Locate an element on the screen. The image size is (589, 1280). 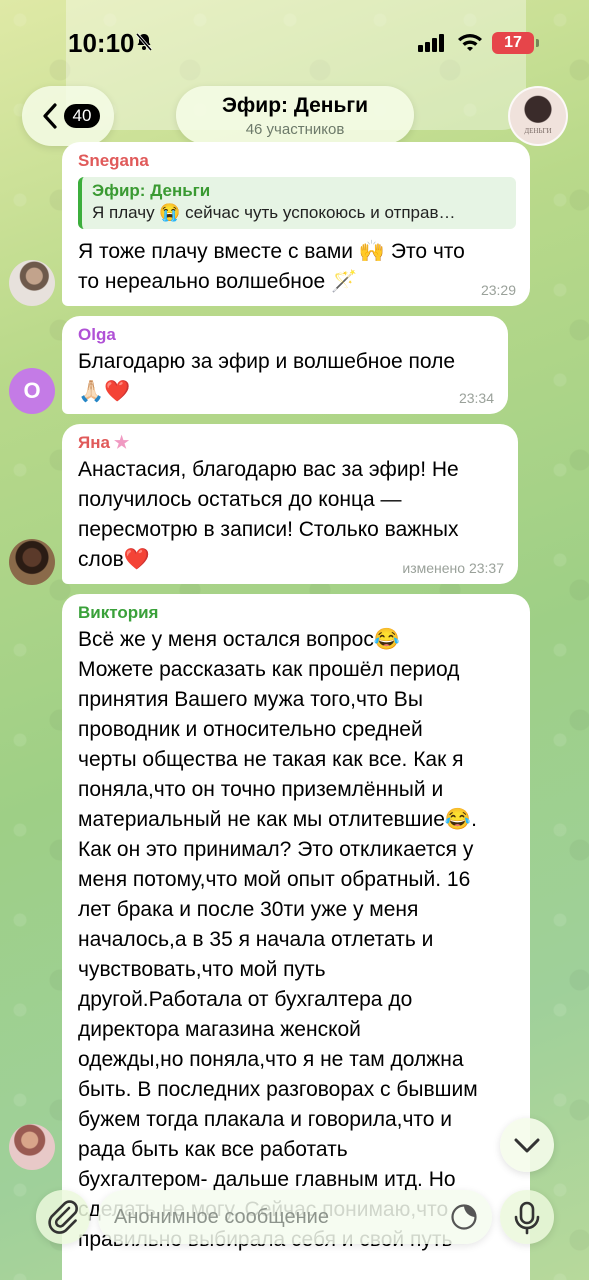
message-time: 23:34 is located at coordinates (476, 398).